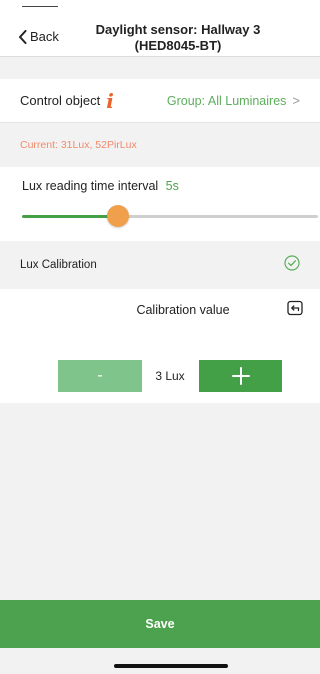 Image resolution: width=320 pixels, height=674 pixels. What do you see at coordinates (178, 29) in the screenshot?
I see `page-title-line1: Daylight sensor: Hallway 3` at bounding box center [178, 29].